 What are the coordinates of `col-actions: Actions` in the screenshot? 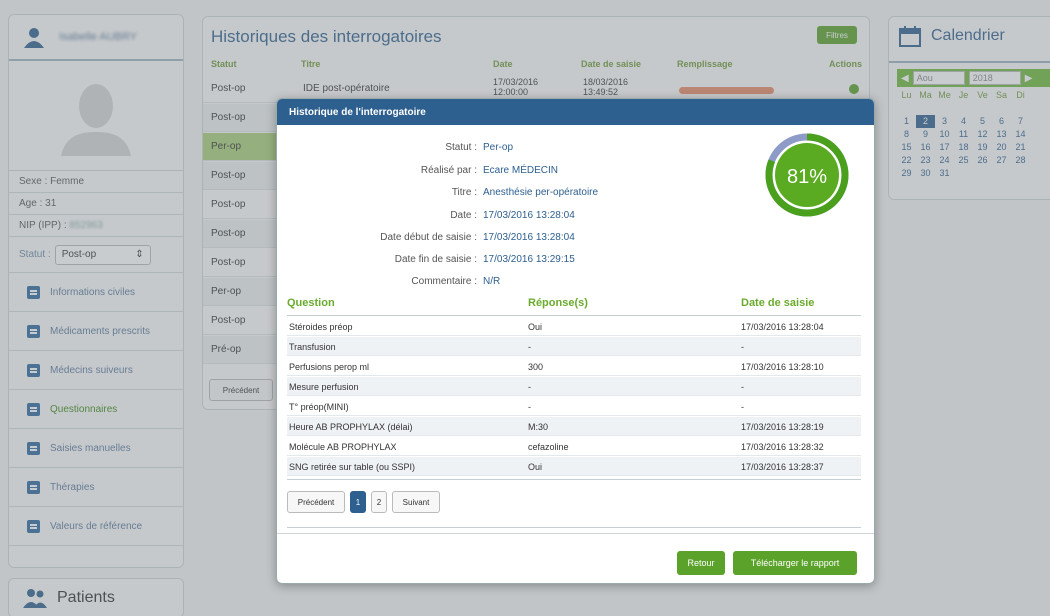 It's located at (845, 64).